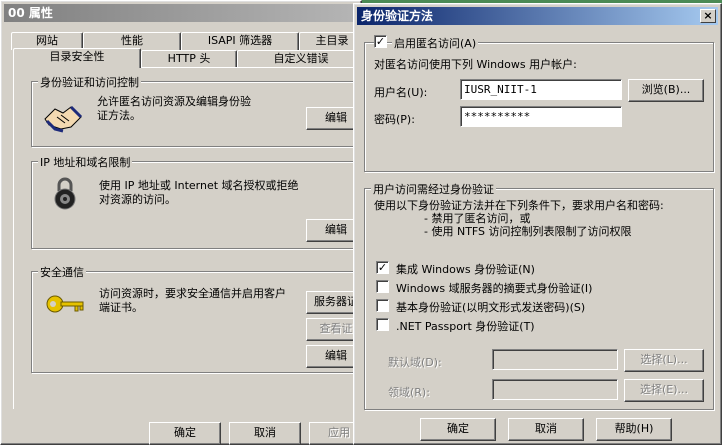  What do you see at coordinates (475, 64) in the screenshot?
I see `anon-account-desc: 对匿名访问使用下列 Windows 用户帐户:` at bounding box center [475, 64].